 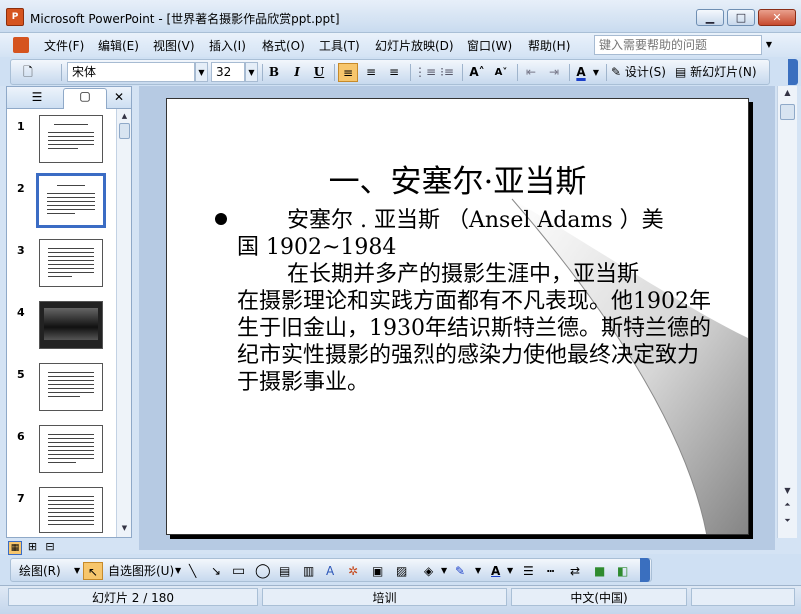 I want to click on new-slide-button: ▤ 新幻灯片(N), so click(x=721, y=72).